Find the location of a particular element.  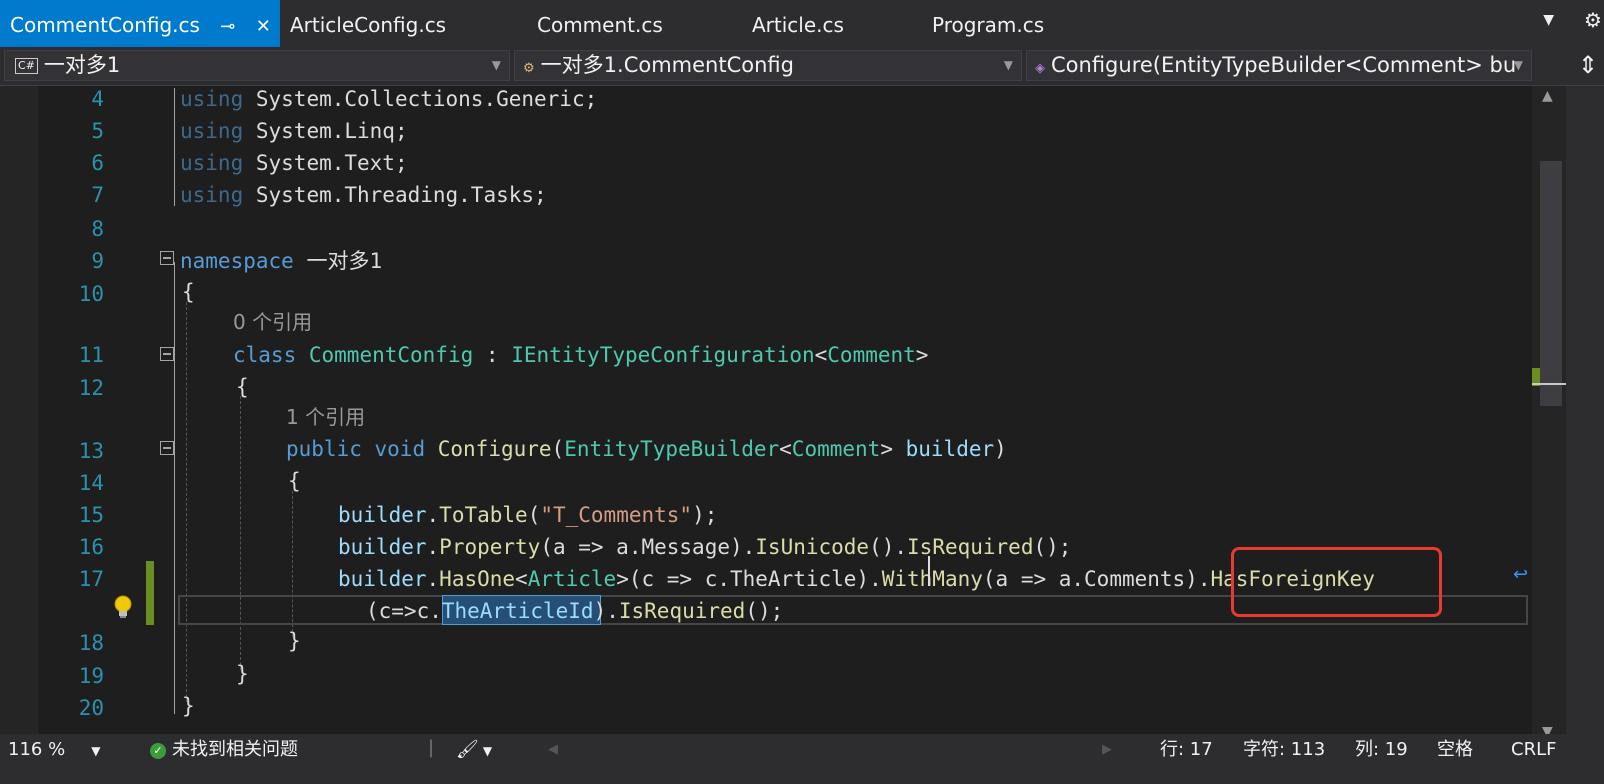

using-block-bracket is located at coordinates (174, 147).